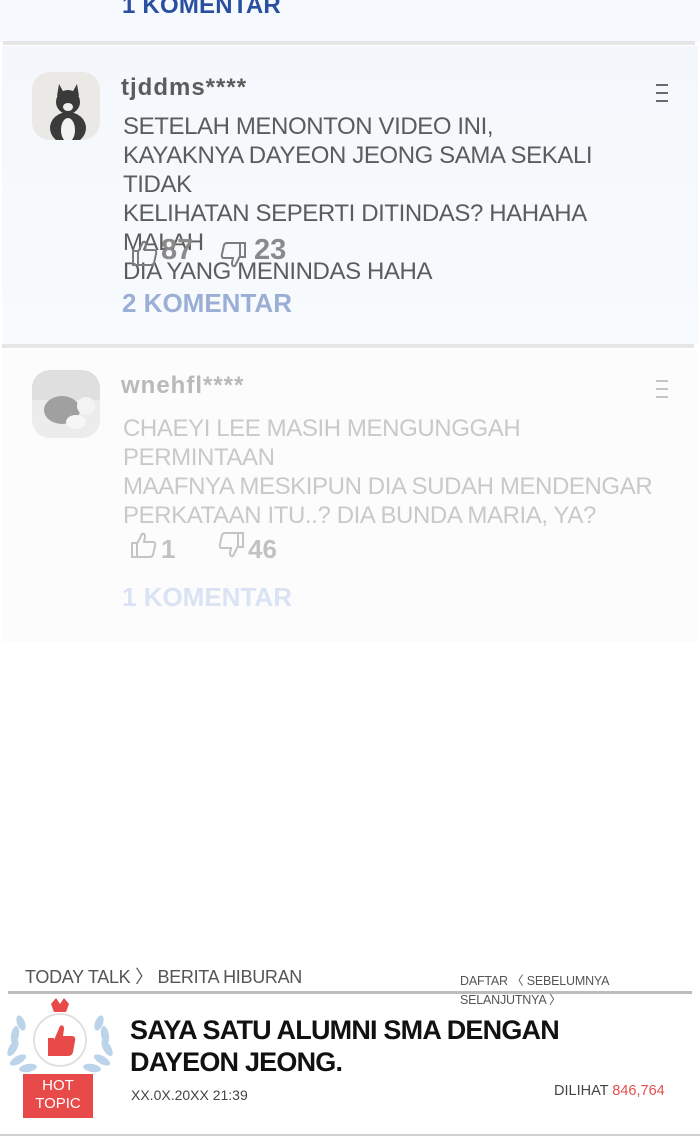 This screenshot has height=1137, width=700. I want to click on post-date: XX.0X.20XX 21:39, so click(189, 1095).